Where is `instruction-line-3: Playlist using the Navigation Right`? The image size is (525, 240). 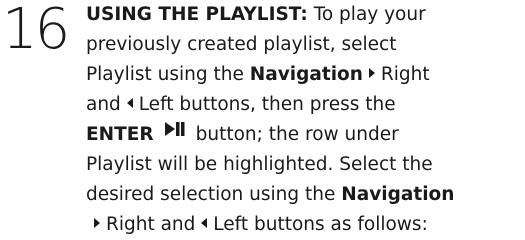
instruction-line-3: Playlist using the Navigation Right is located at coordinates (304, 75).